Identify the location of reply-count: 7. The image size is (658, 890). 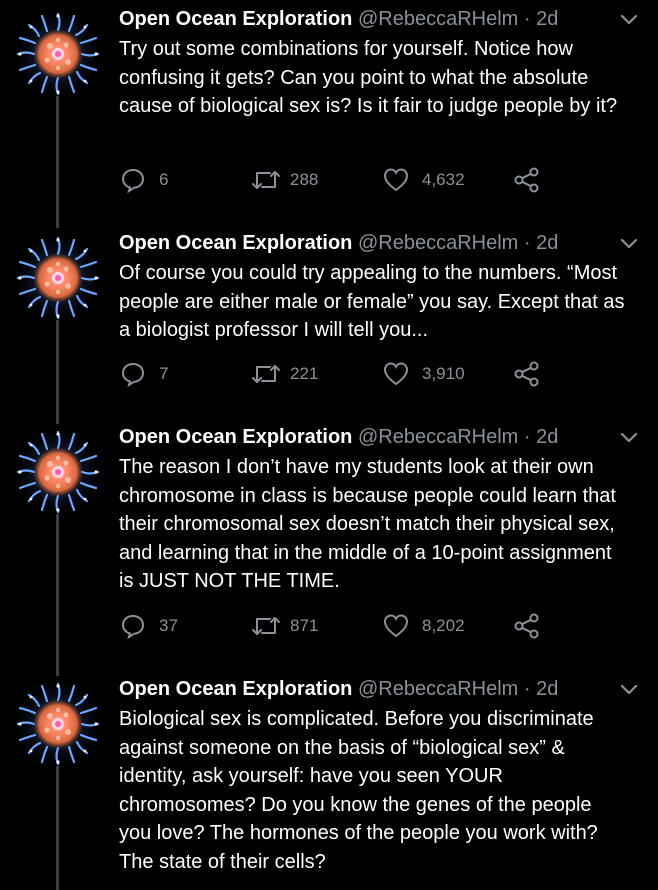
(164, 373).